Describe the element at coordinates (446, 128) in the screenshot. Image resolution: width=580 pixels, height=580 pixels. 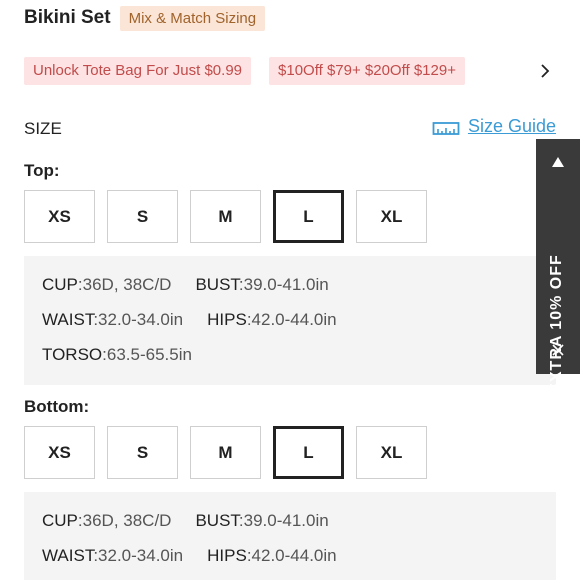
I see `ruler-icon` at that location.